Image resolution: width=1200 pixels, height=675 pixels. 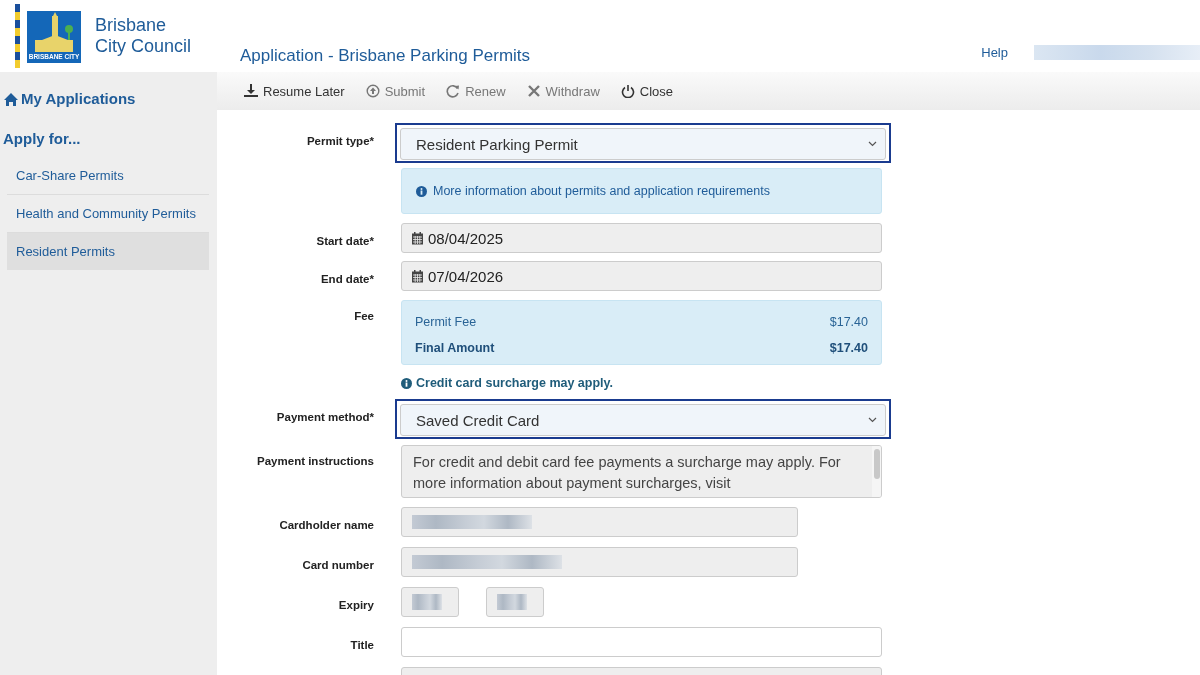 I want to click on help-link: Help, so click(x=994, y=52).